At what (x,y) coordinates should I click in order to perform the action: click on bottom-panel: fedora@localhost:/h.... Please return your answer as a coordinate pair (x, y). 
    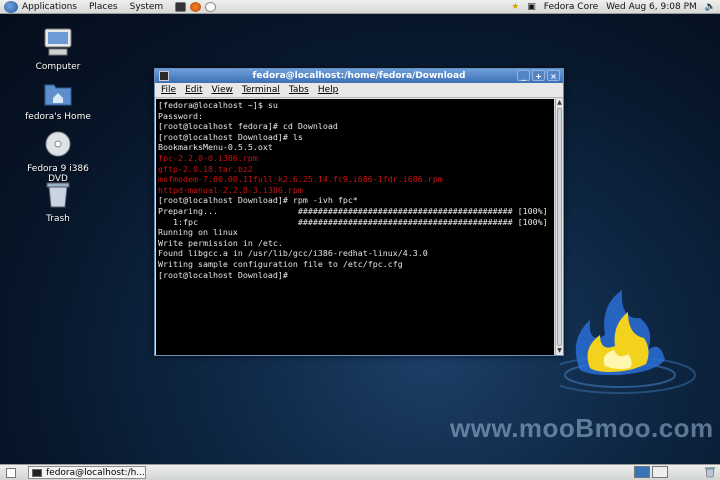
    Looking at the image, I should click on (360, 472).